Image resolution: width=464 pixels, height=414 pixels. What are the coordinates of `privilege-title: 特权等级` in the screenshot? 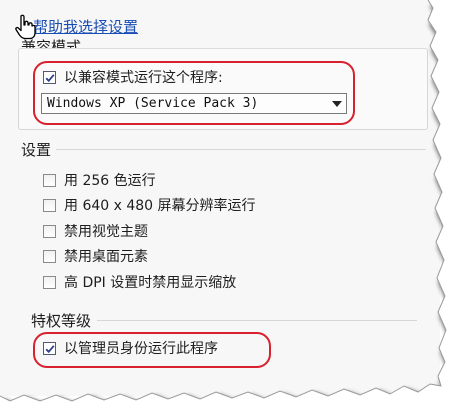 It's located at (61, 321).